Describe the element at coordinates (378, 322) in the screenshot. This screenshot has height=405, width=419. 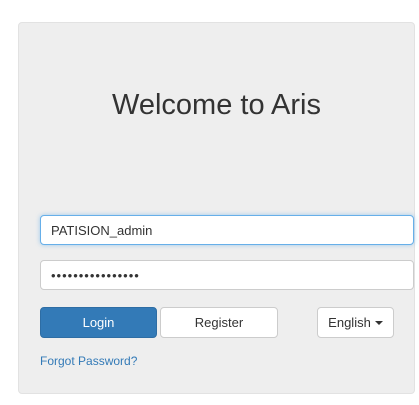
I see `caret-down-icon` at that location.